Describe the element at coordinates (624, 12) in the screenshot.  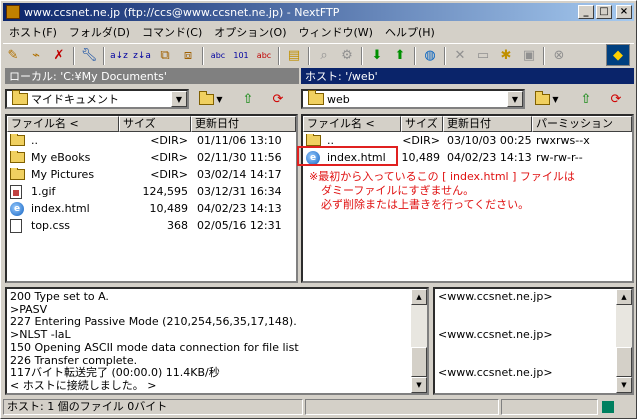
I see `close-button: ×` at that location.